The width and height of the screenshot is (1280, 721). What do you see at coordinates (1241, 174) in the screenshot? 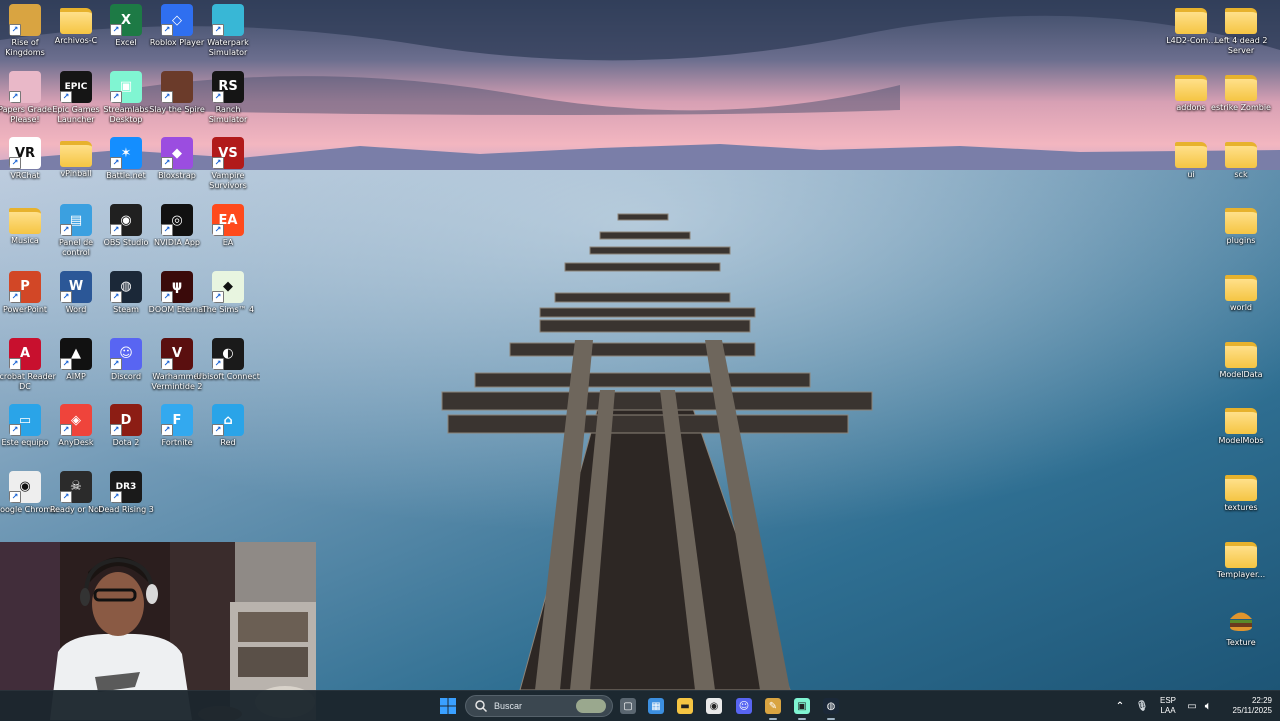
I see `desktop-icon-label: sck` at bounding box center [1241, 174].